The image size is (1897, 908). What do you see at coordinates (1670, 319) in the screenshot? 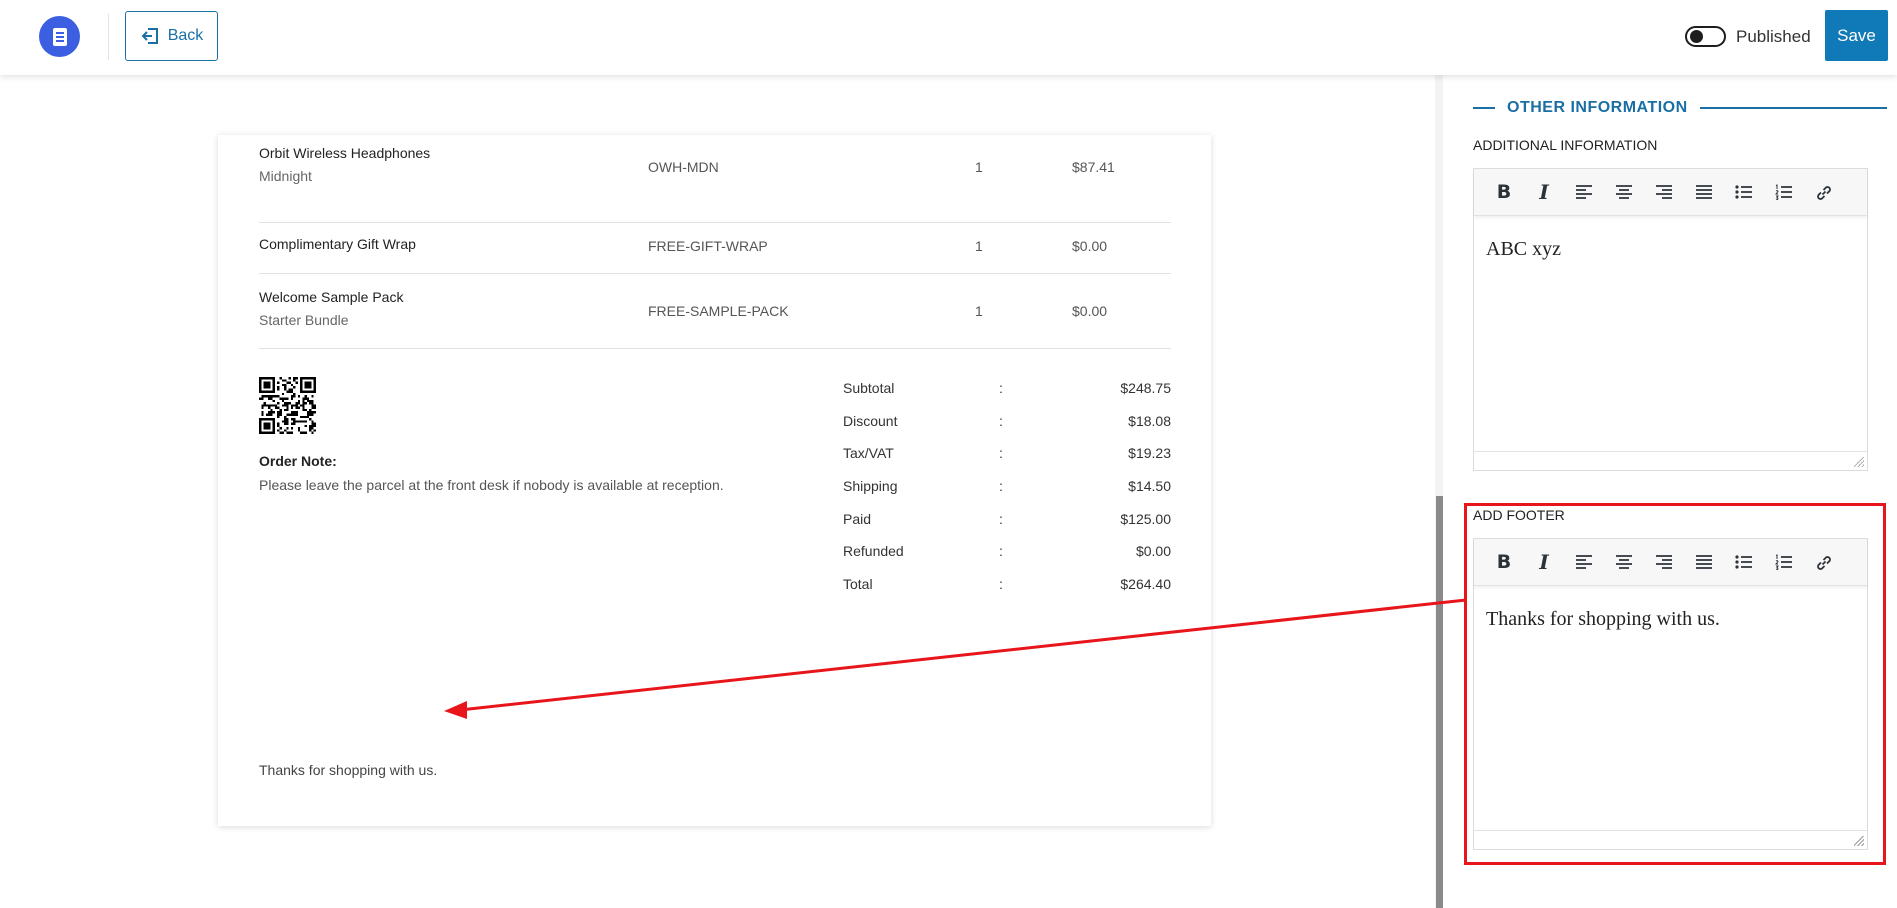
I see `additional-info-editor: BI ABC xyz` at bounding box center [1670, 319].